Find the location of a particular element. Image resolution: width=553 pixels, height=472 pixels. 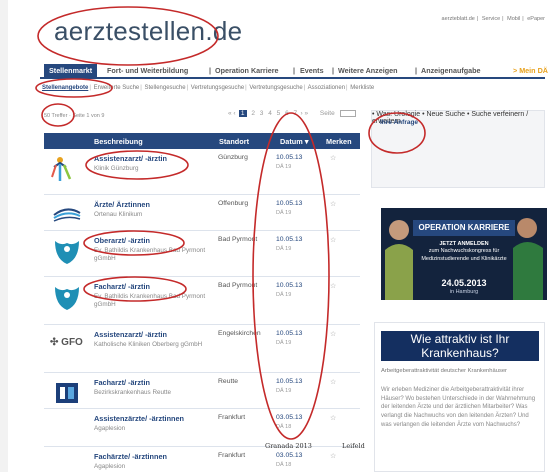

listing-tag: DÄ 18 is located at coordinates (284, 465).